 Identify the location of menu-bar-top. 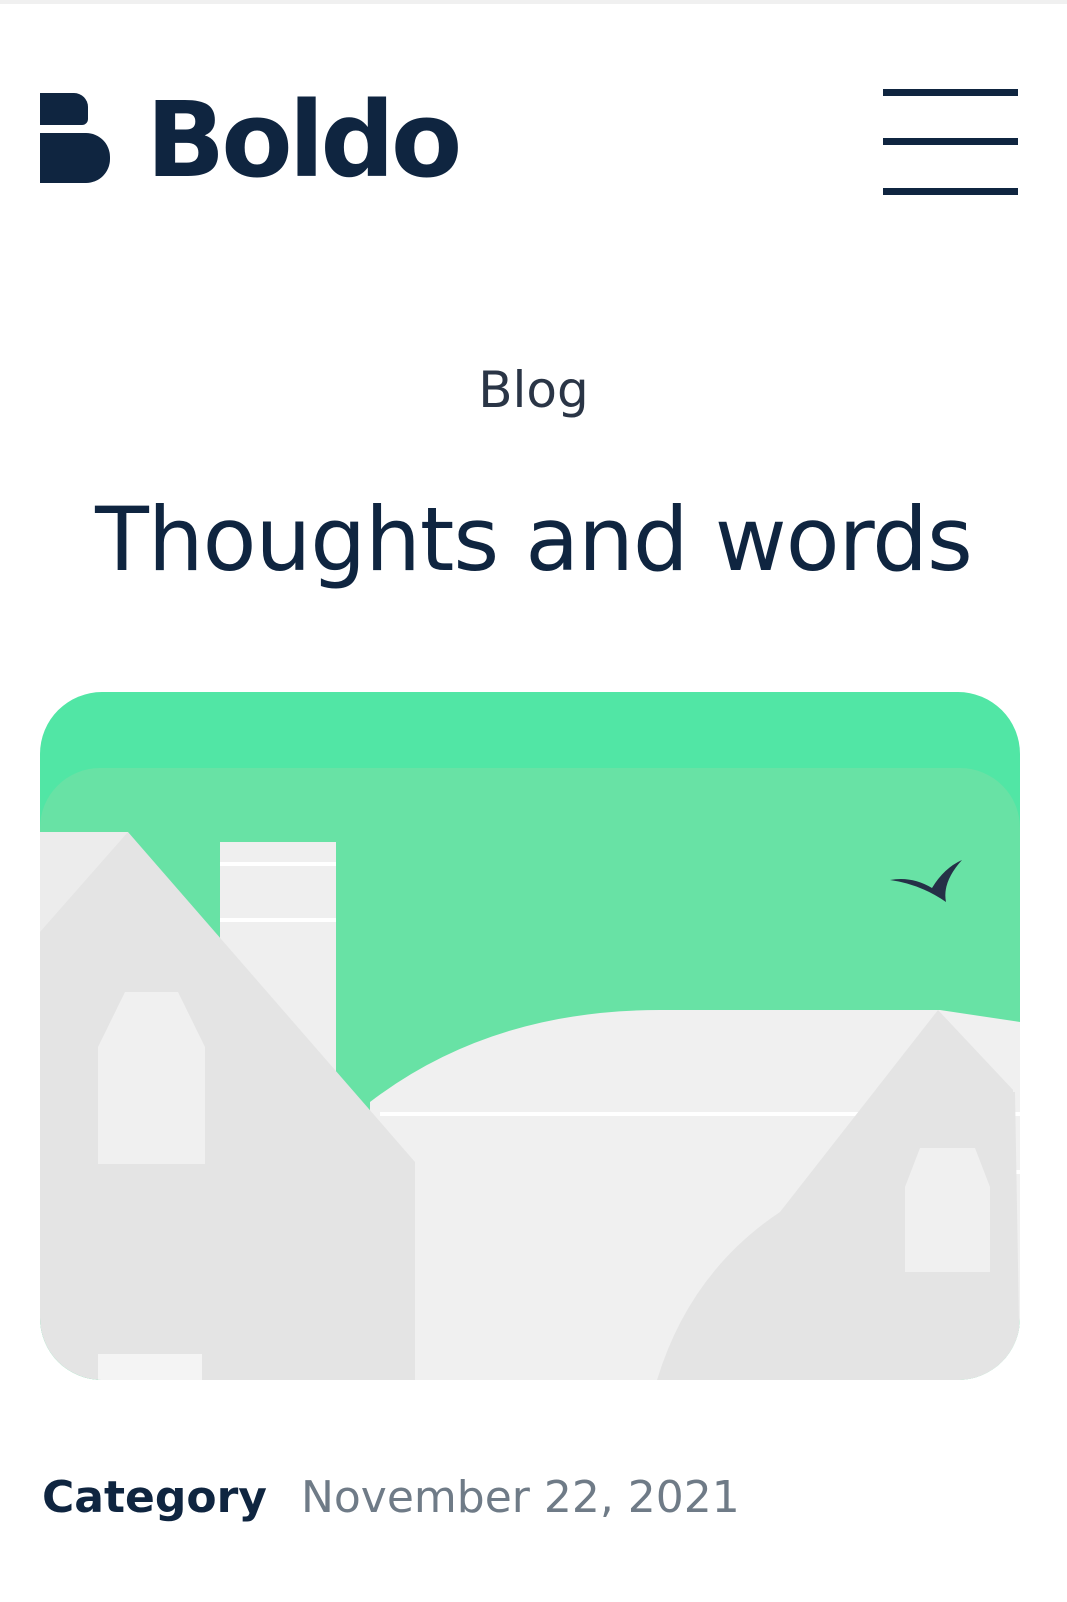
(950, 92).